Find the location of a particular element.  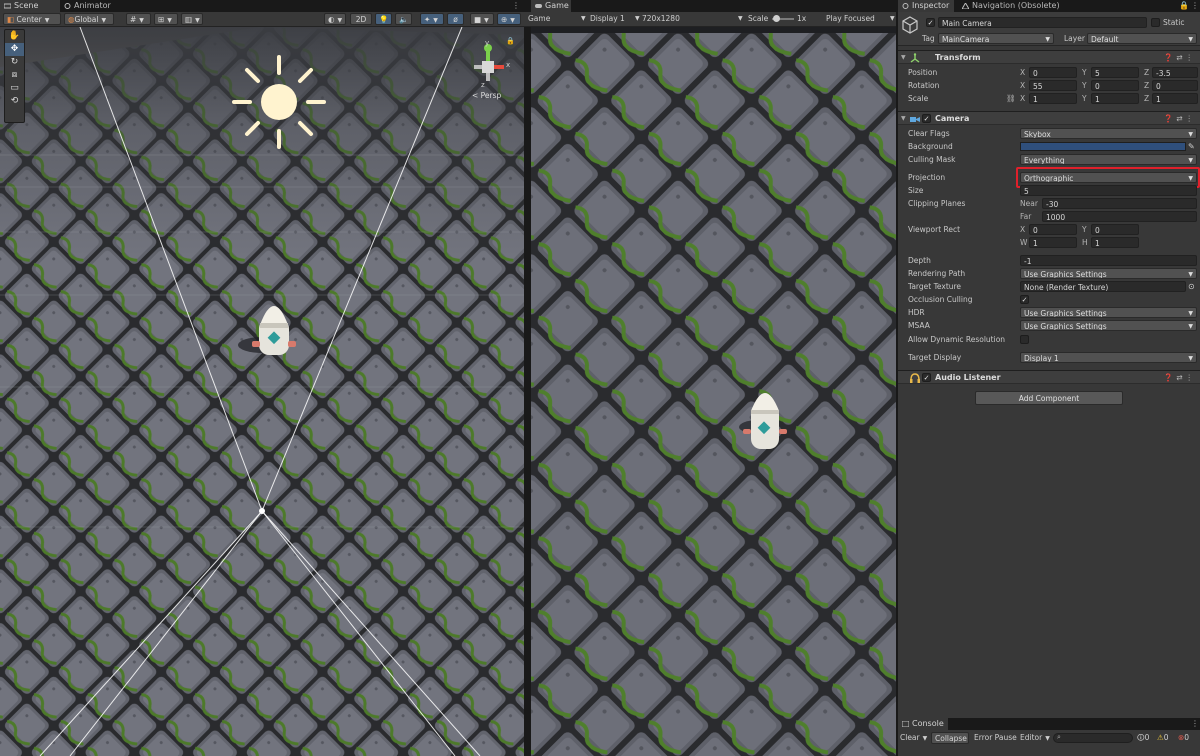

snap-settings-button: ▥ ▼ is located at coordinates (192, 19).